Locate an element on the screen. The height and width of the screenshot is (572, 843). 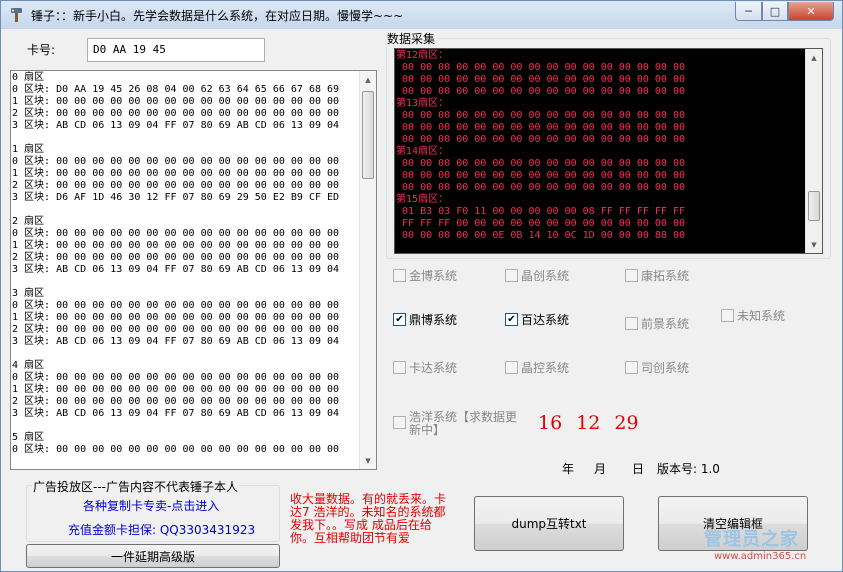
title-bar: 锤子：：新手小白。先学会数据是什么系统，在对应日期。慢慢学~~~ ─ □ ✕ is located at coordinates (421, 15).